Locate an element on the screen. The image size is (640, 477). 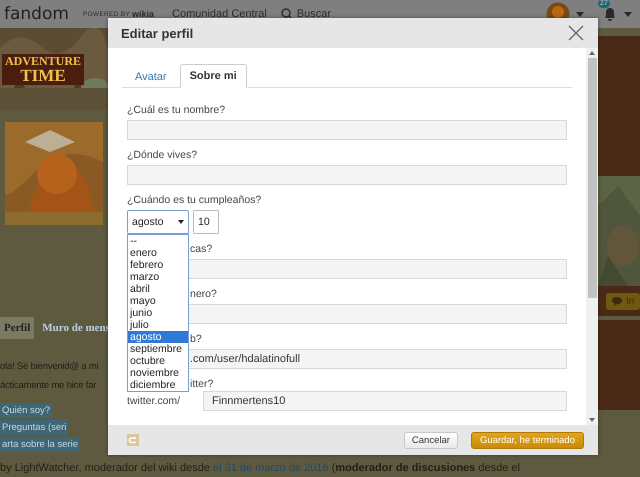
close-icon is located at coordinates (576, 33).